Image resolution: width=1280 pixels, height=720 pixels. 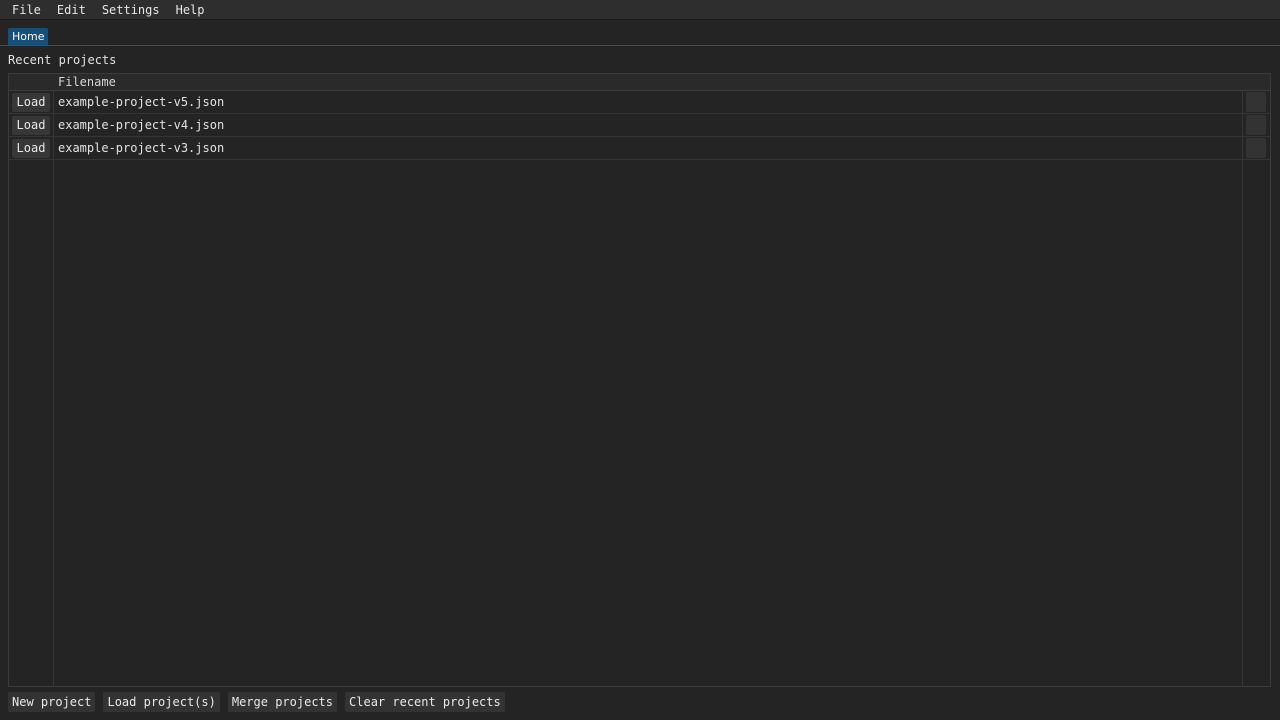 I want to click on table-row: Load example-project-v4.json, so click(x=639, y=125).